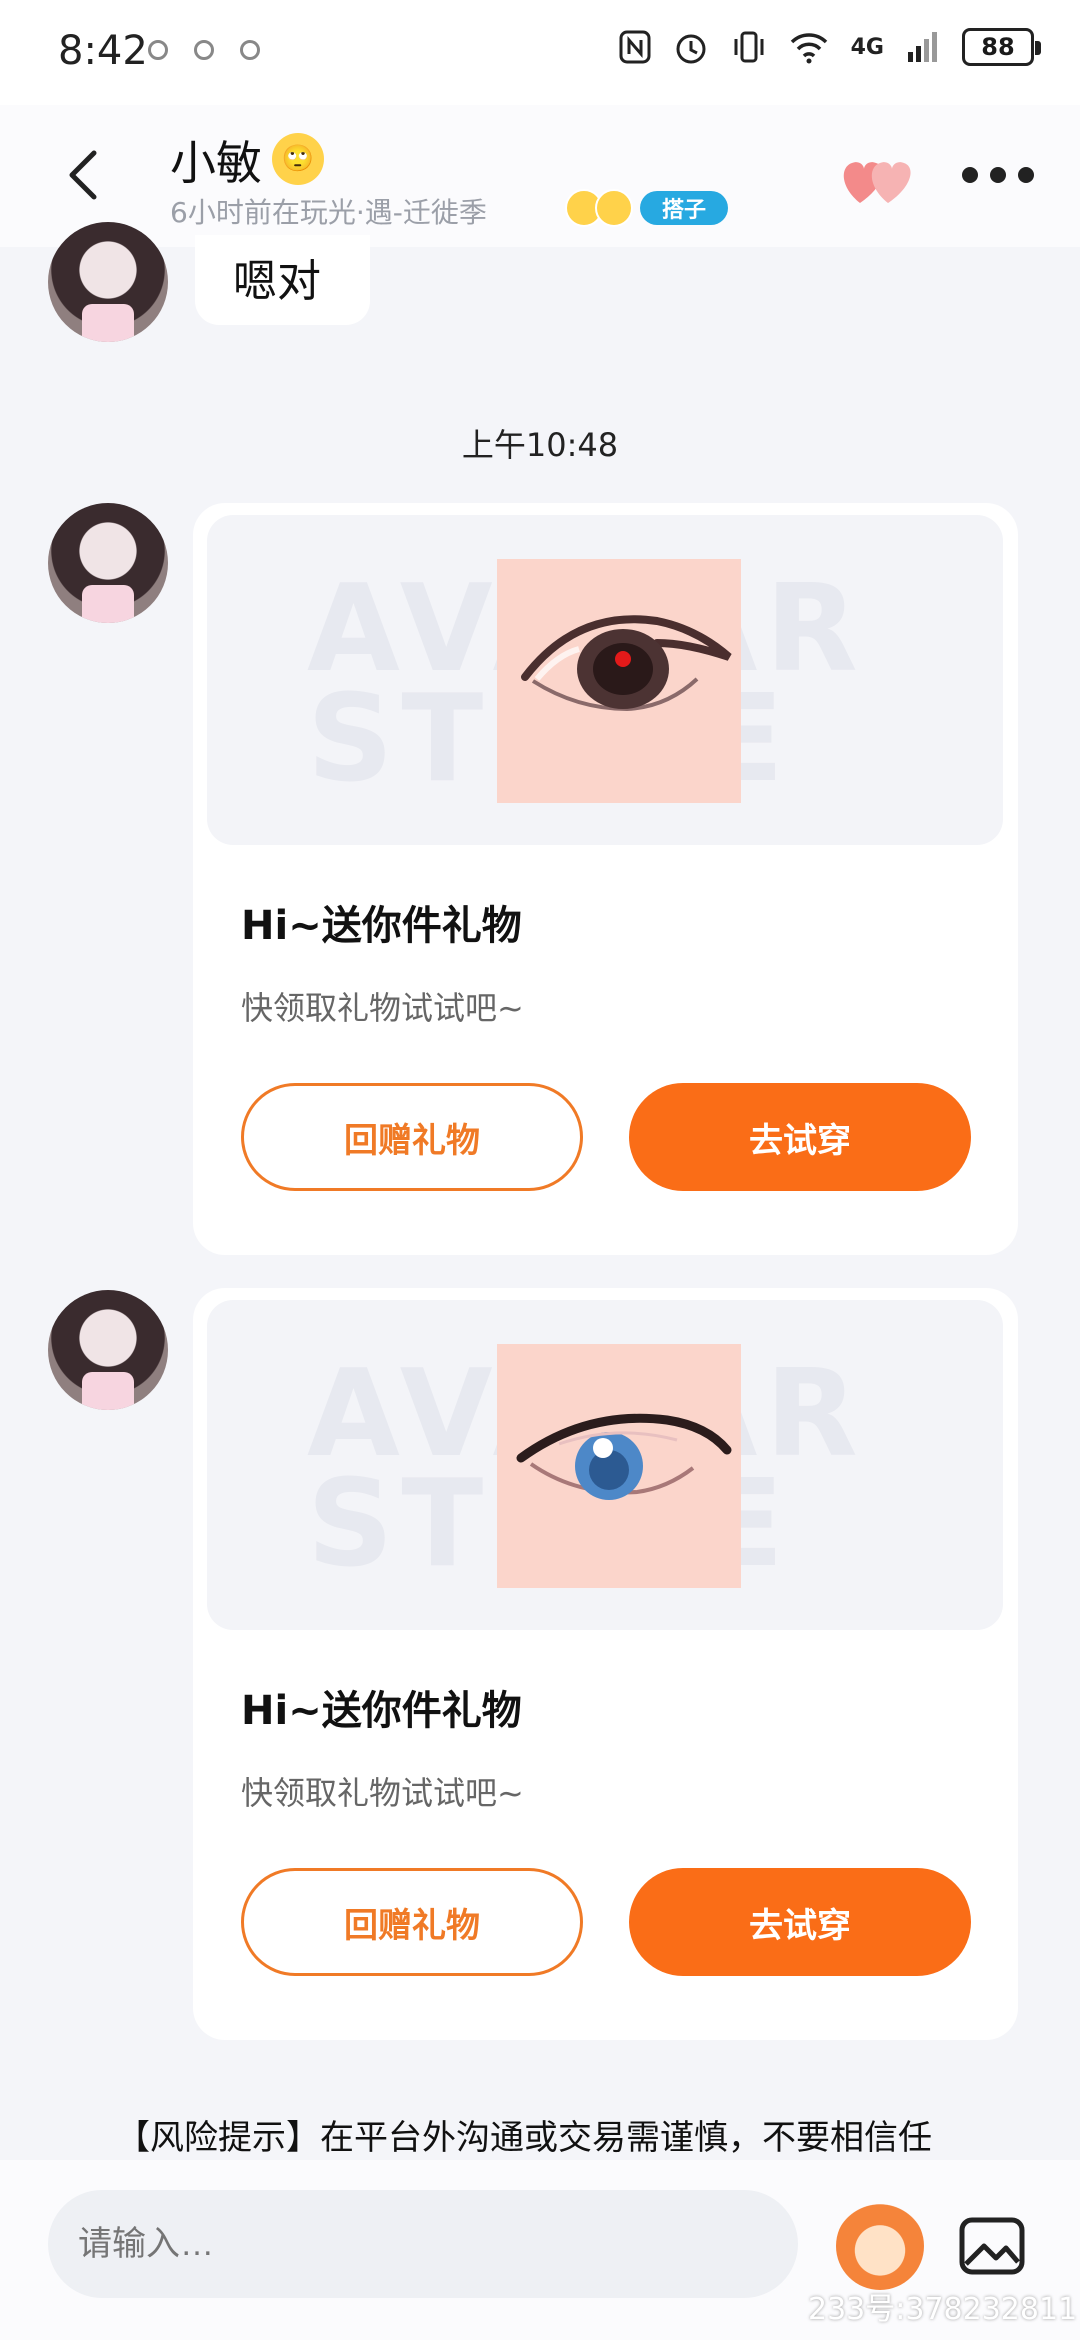 Image resolution: width=1080 pixels, height=2340 pixels. What do you see at coordinates (684, 208) in the screenshot?
I see `relationship-tag: 搭子` at bounding box center [684, 208].